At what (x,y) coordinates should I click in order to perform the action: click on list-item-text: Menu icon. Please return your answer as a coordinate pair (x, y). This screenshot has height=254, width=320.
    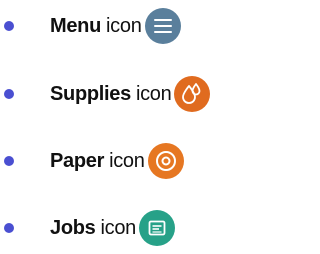
    Looking at the image, I should click on (115, 26).